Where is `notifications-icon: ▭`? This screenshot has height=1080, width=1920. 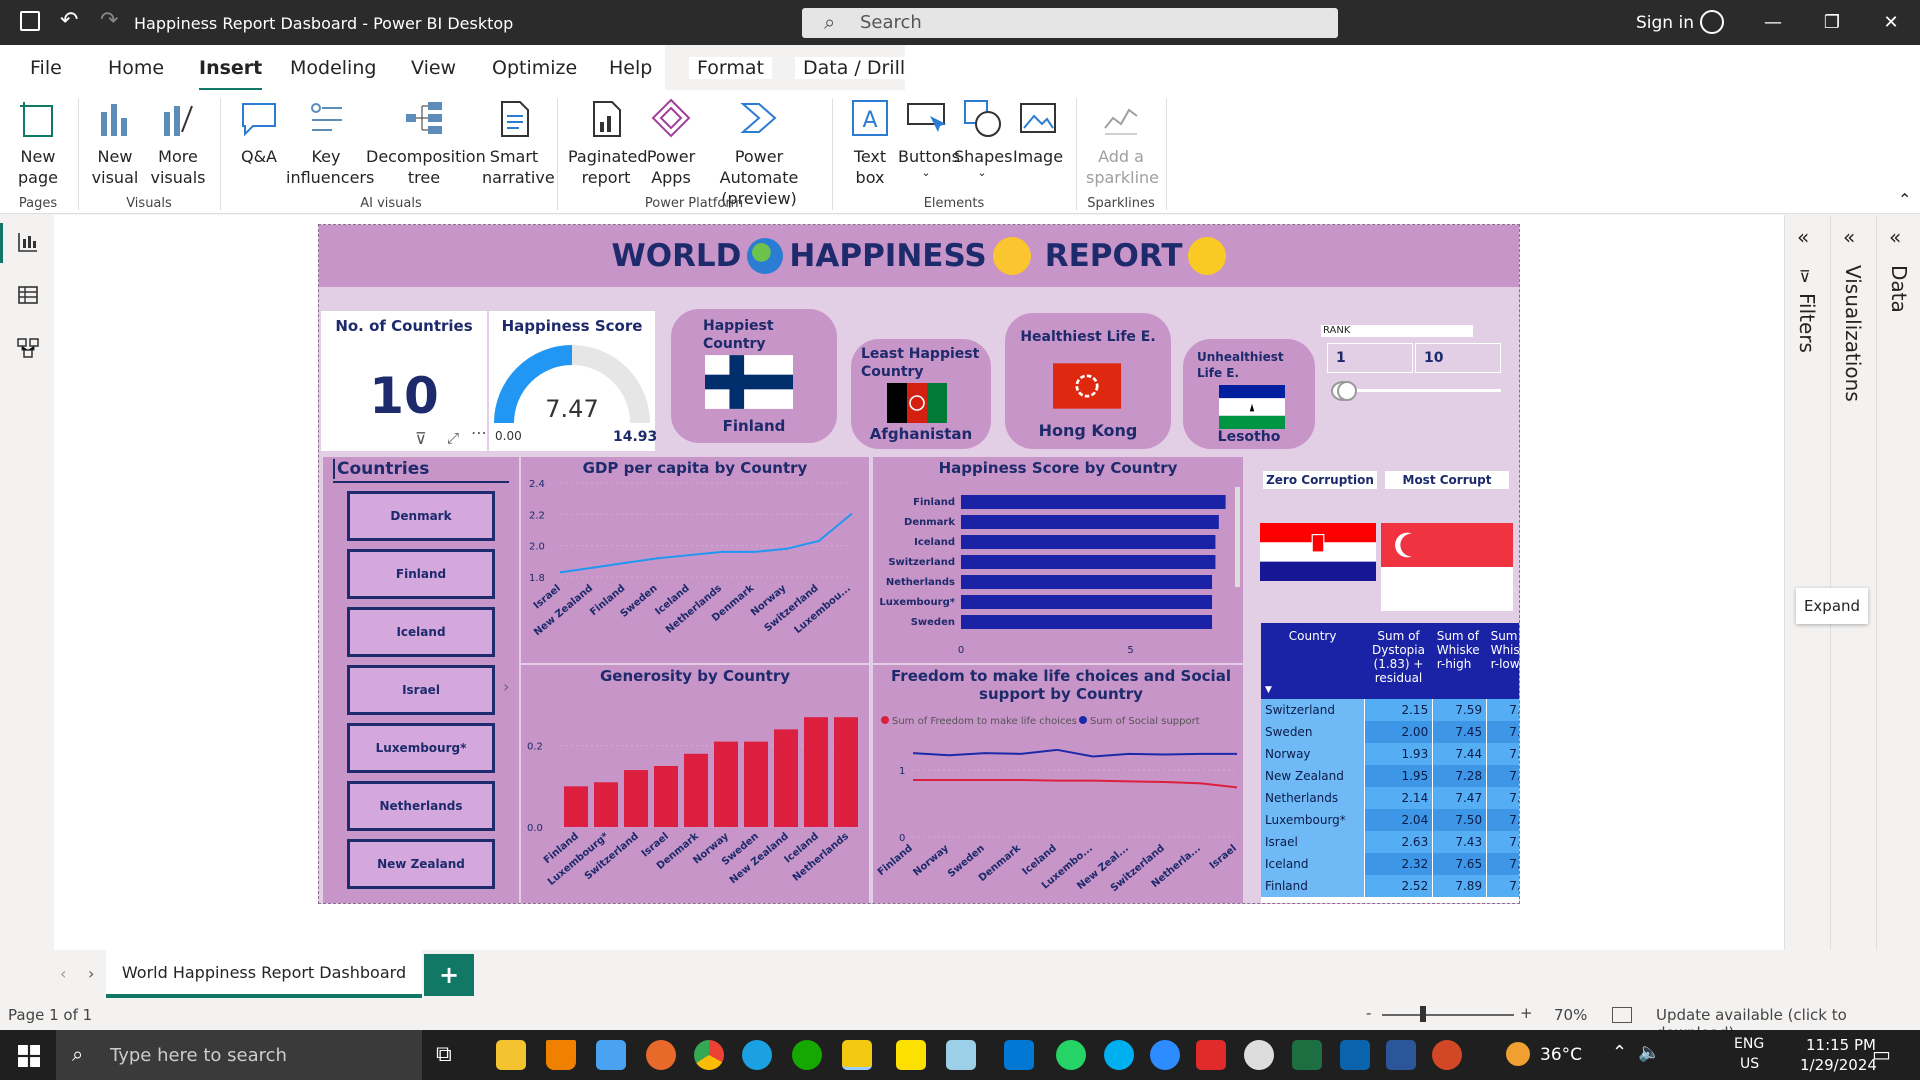 notifications-icon: ▭ is located at coordinates (1881, 1054).